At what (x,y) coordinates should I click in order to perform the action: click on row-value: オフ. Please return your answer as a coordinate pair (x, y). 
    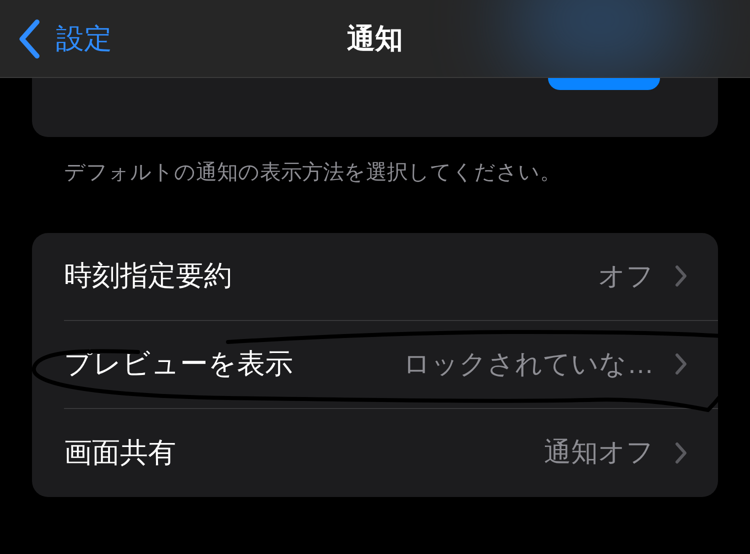
    Looking at the image, I should click on (626, 276).